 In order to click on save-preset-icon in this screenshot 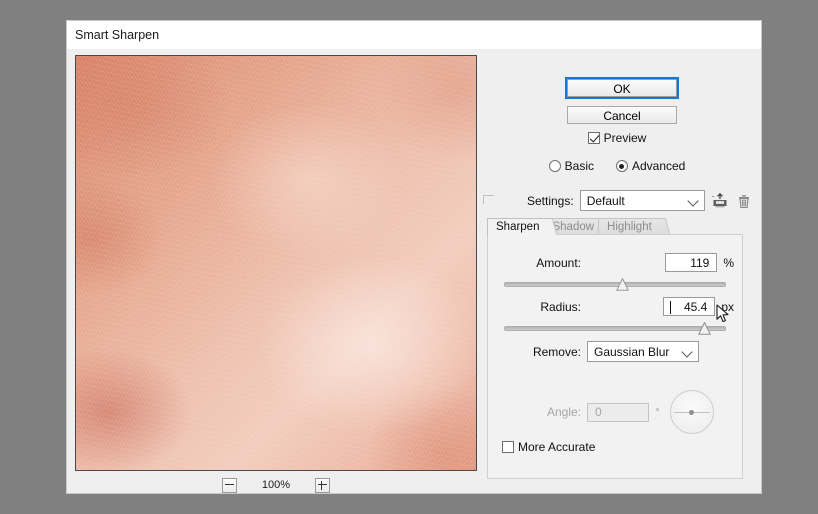, I will do `click(720, 201)`.